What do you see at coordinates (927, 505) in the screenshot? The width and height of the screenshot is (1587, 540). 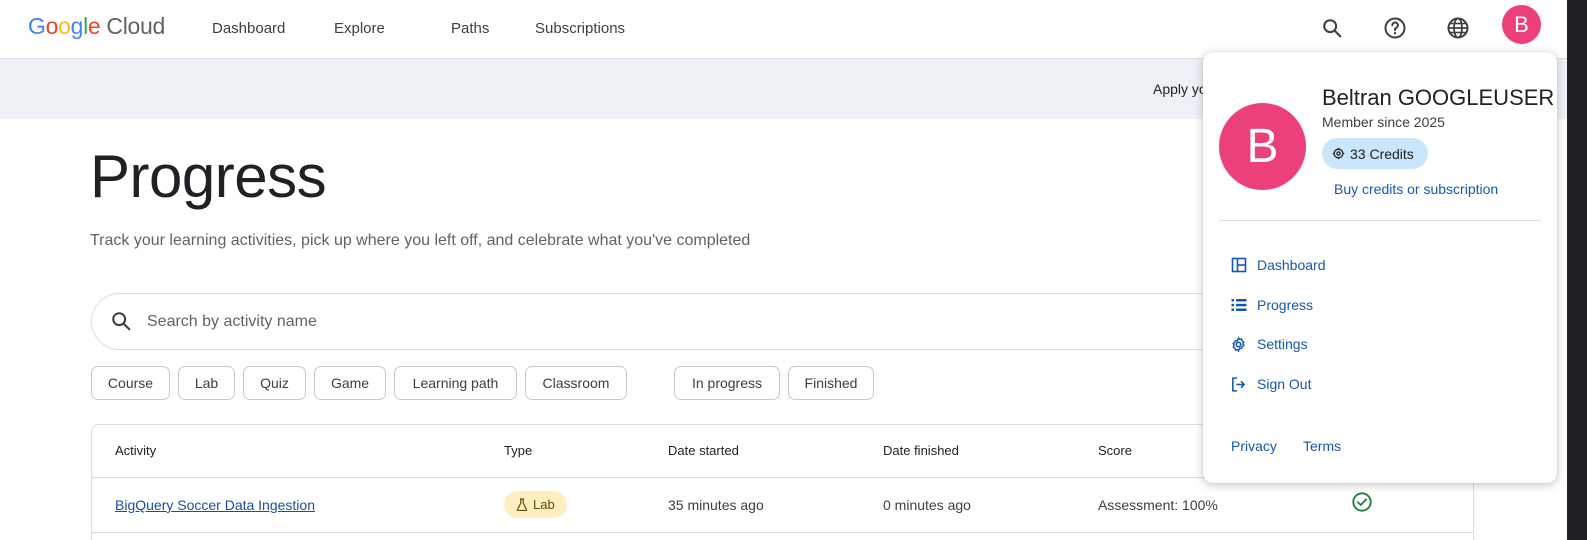 I see `date-finished-cell: 0 minutes ago` at bounding box center [927, 505].